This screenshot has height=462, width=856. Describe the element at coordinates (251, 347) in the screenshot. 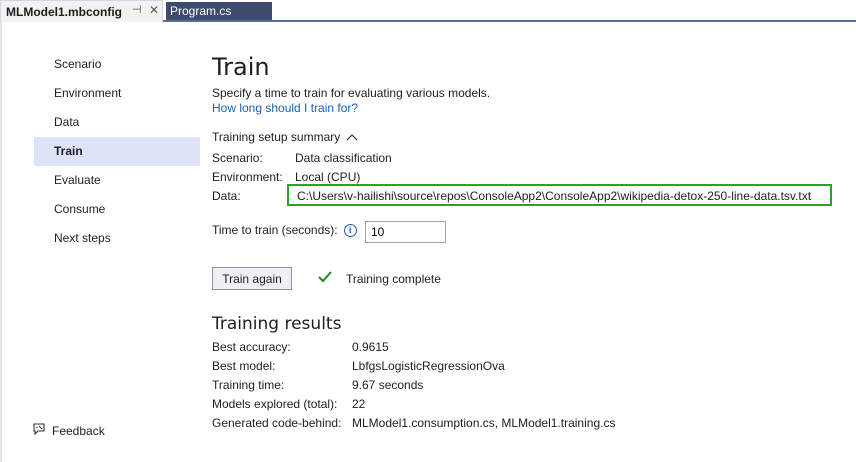

I see `result-label: Best accuracy:` at that location.